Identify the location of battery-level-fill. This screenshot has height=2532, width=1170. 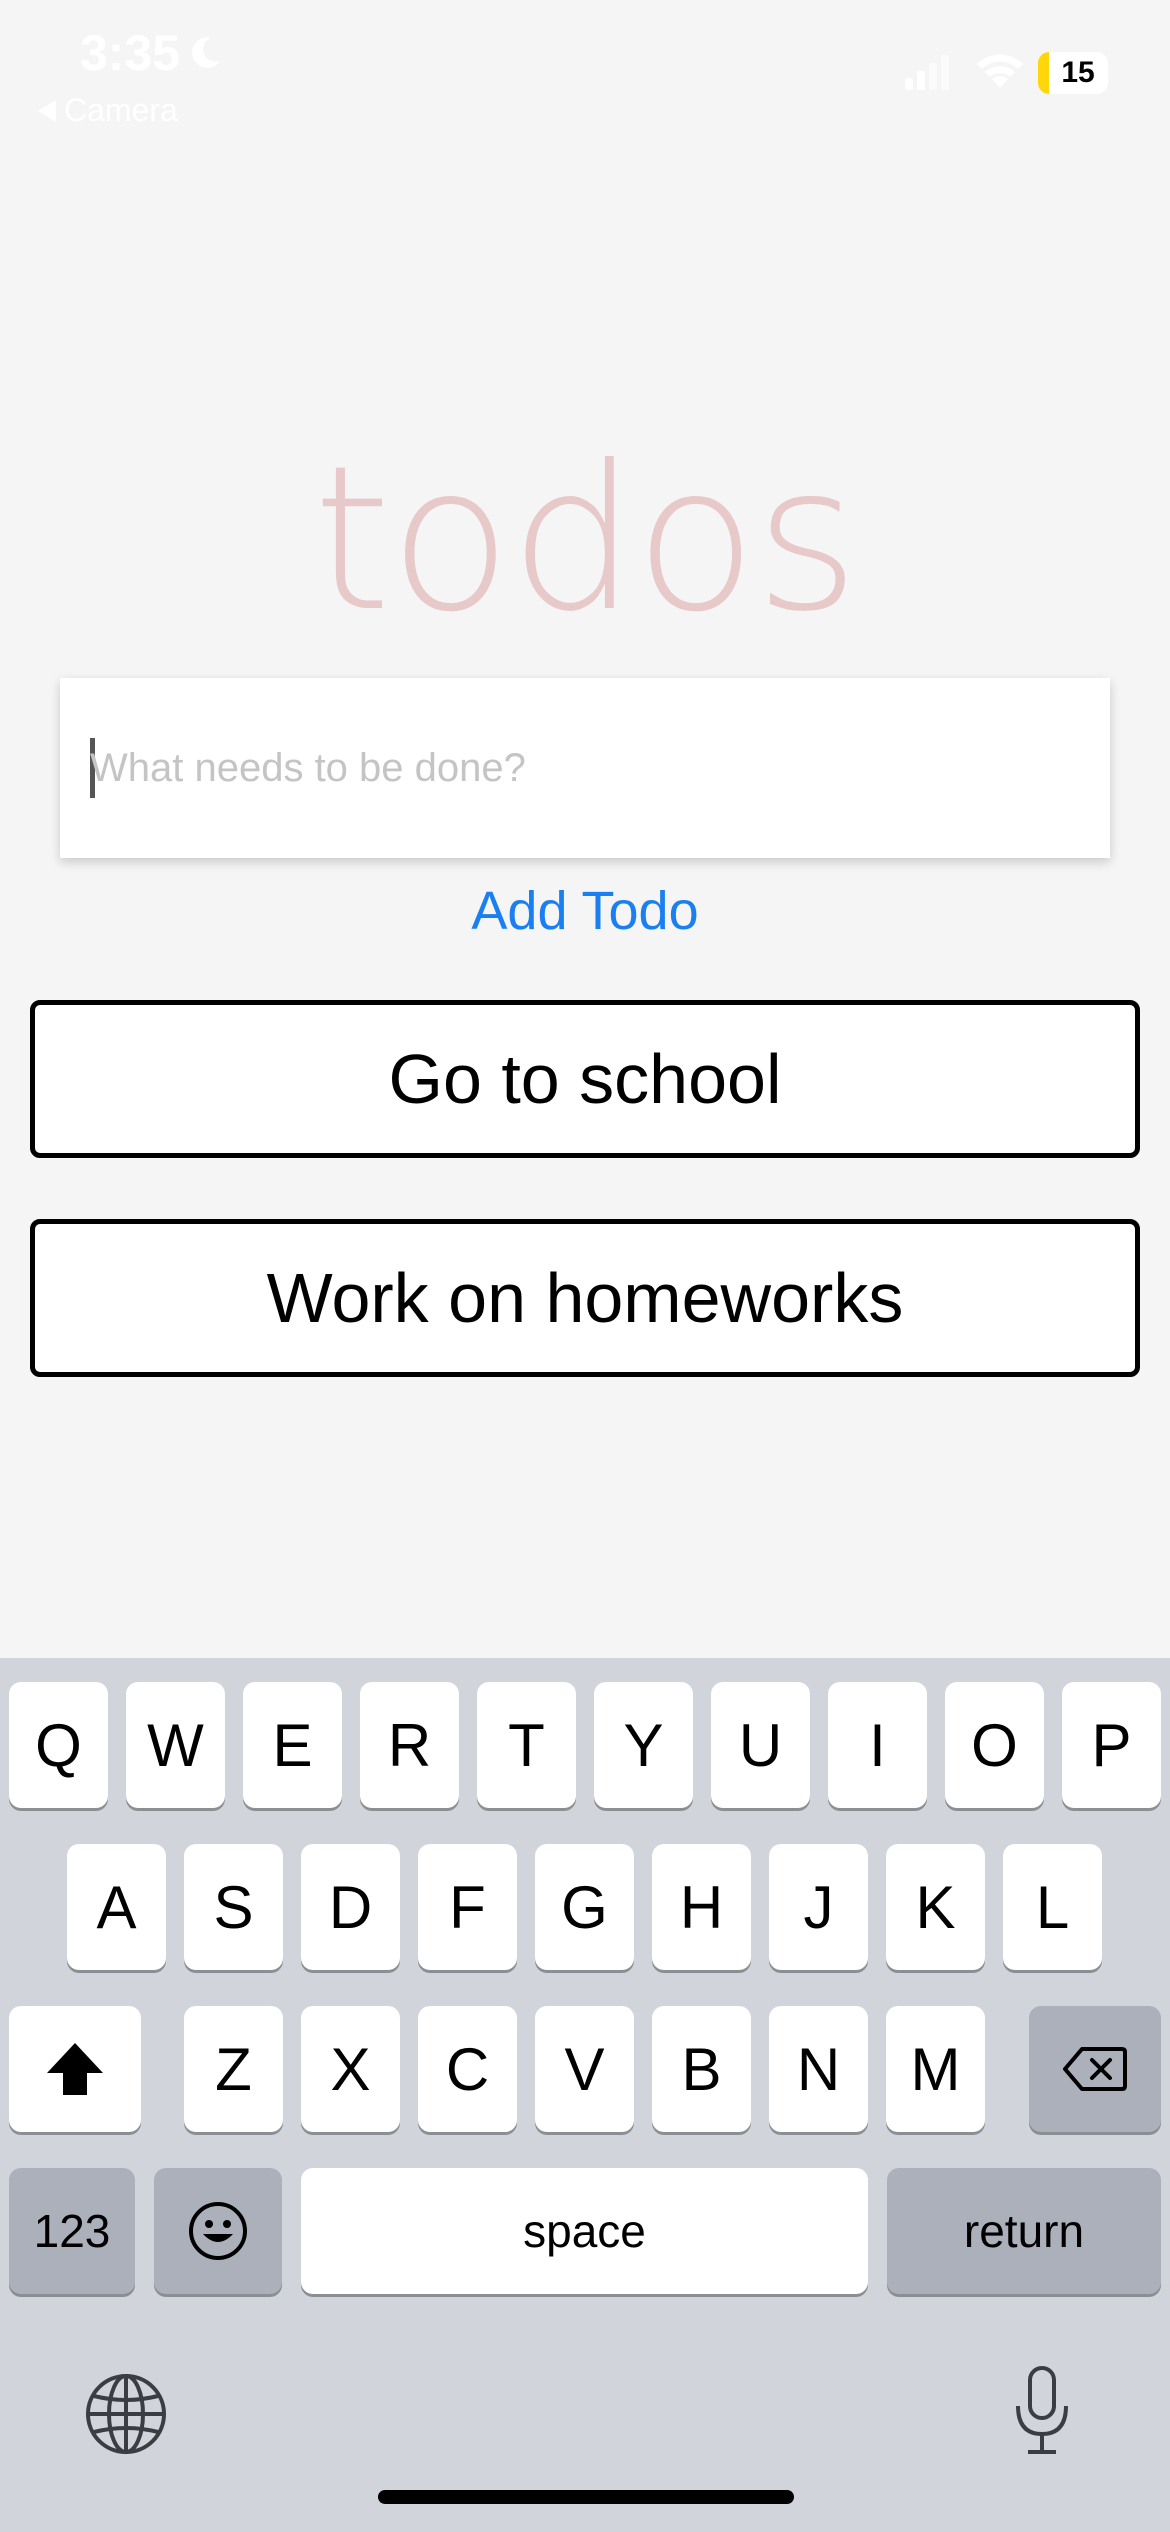
(1043, 73).